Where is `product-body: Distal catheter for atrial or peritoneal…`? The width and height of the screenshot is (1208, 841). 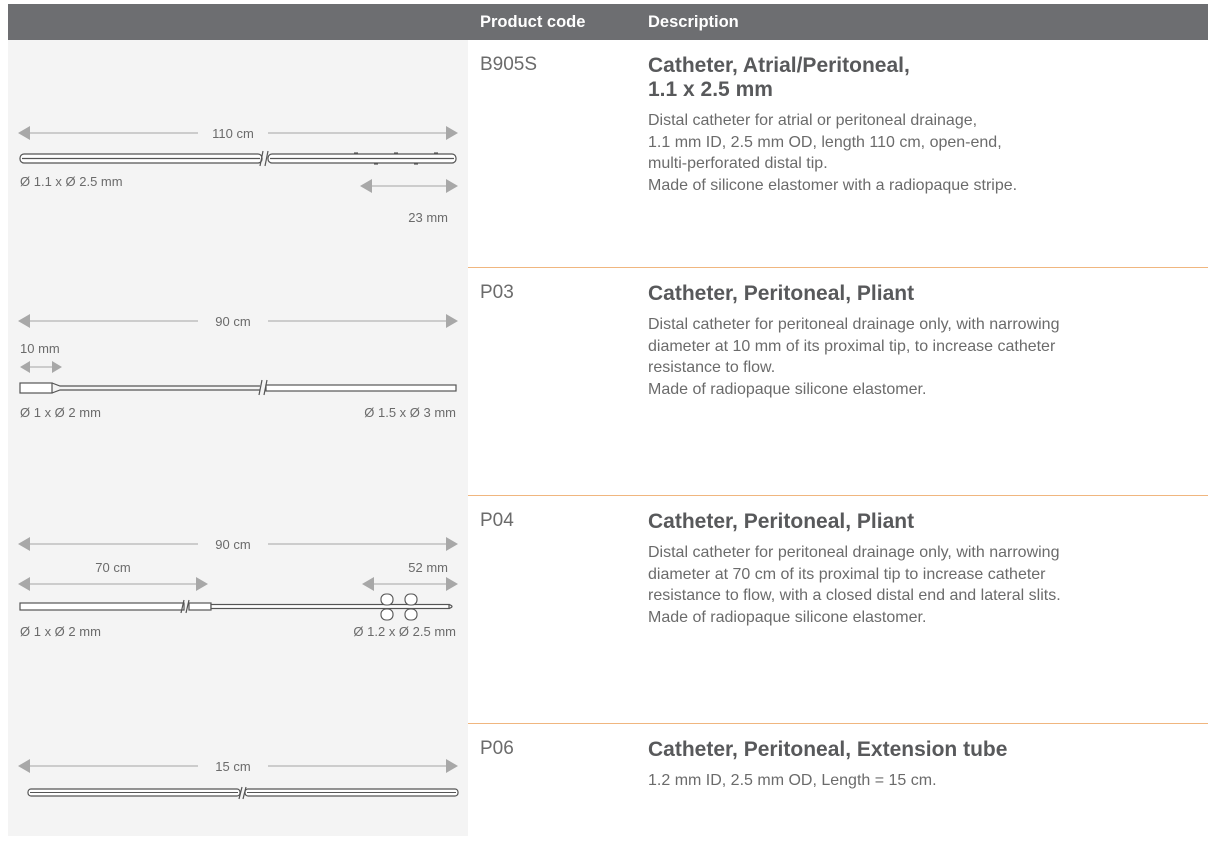 product-body: Distal catheter for atrial or peritoneal… is located at coordinates (833, 153).